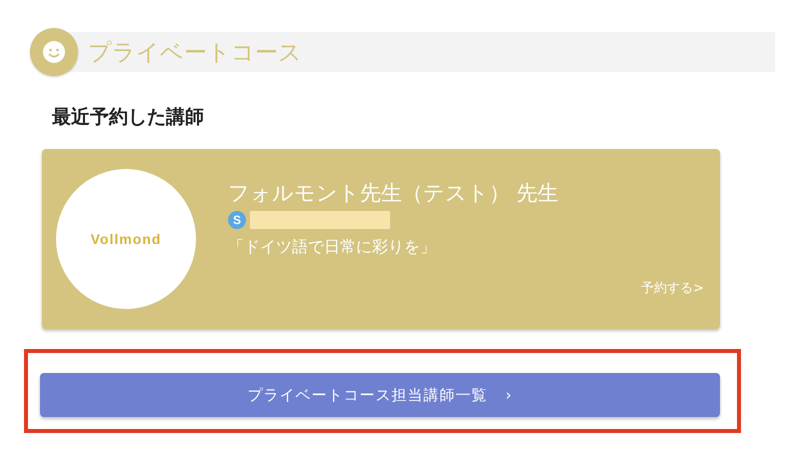 Image resolution: width=800 pixels, height=469 pixels. Describe the element at coordinates (380, 395) in the screenshot. I see `teacher-list-button: プライベートコース担当講師一覧 ›` at that location.